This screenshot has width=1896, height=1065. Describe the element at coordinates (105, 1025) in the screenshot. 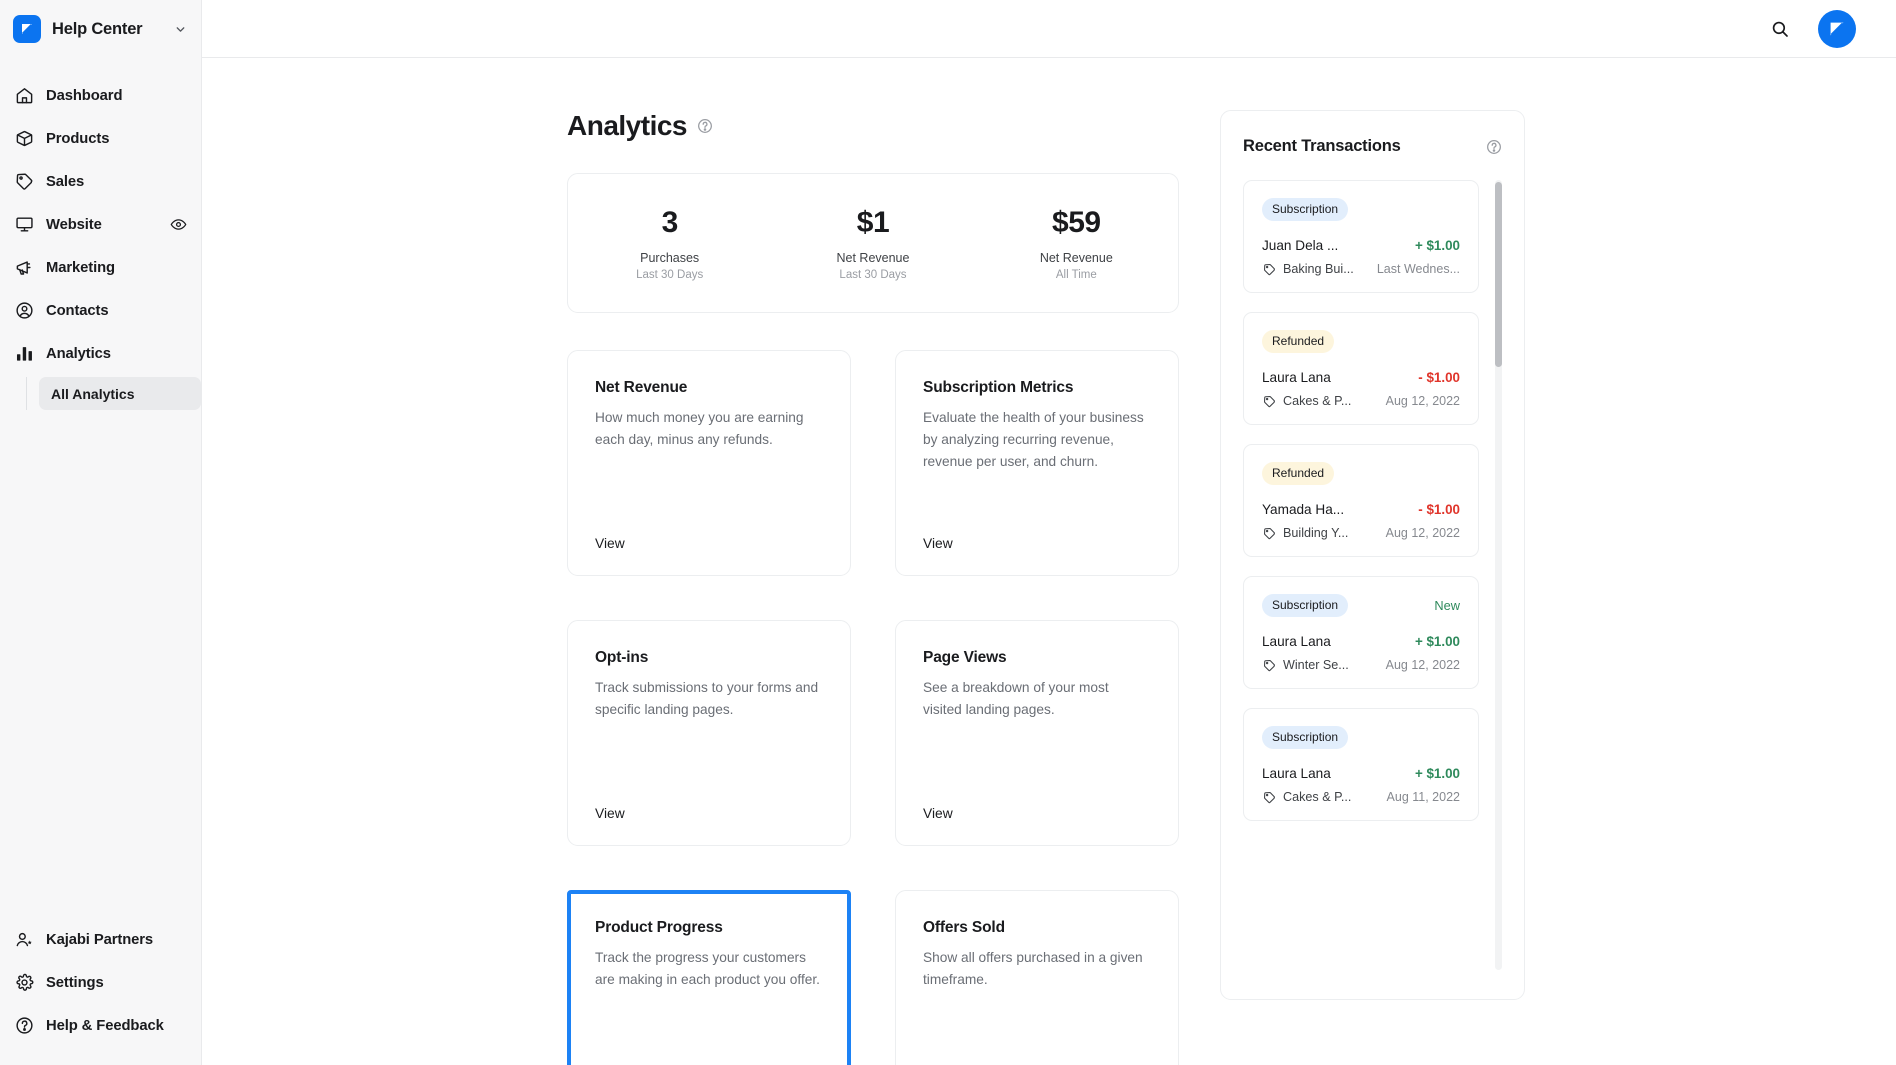

I see `sidebar-item-label: Help & Feedback` at that location.